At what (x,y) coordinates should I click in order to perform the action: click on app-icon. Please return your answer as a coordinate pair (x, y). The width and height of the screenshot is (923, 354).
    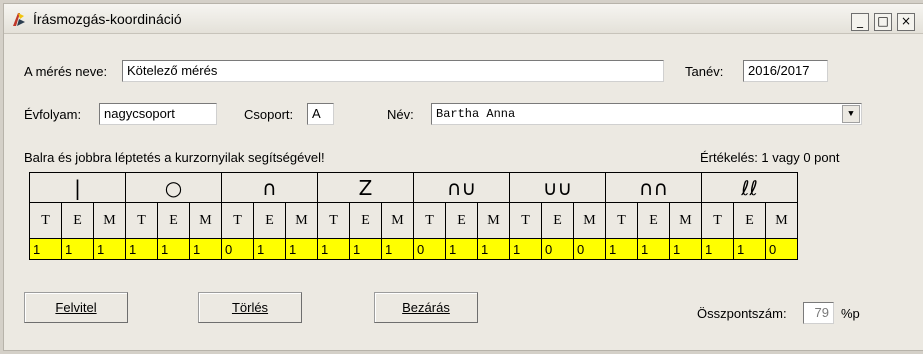
    Looking at the image, I should click on (19, 19).